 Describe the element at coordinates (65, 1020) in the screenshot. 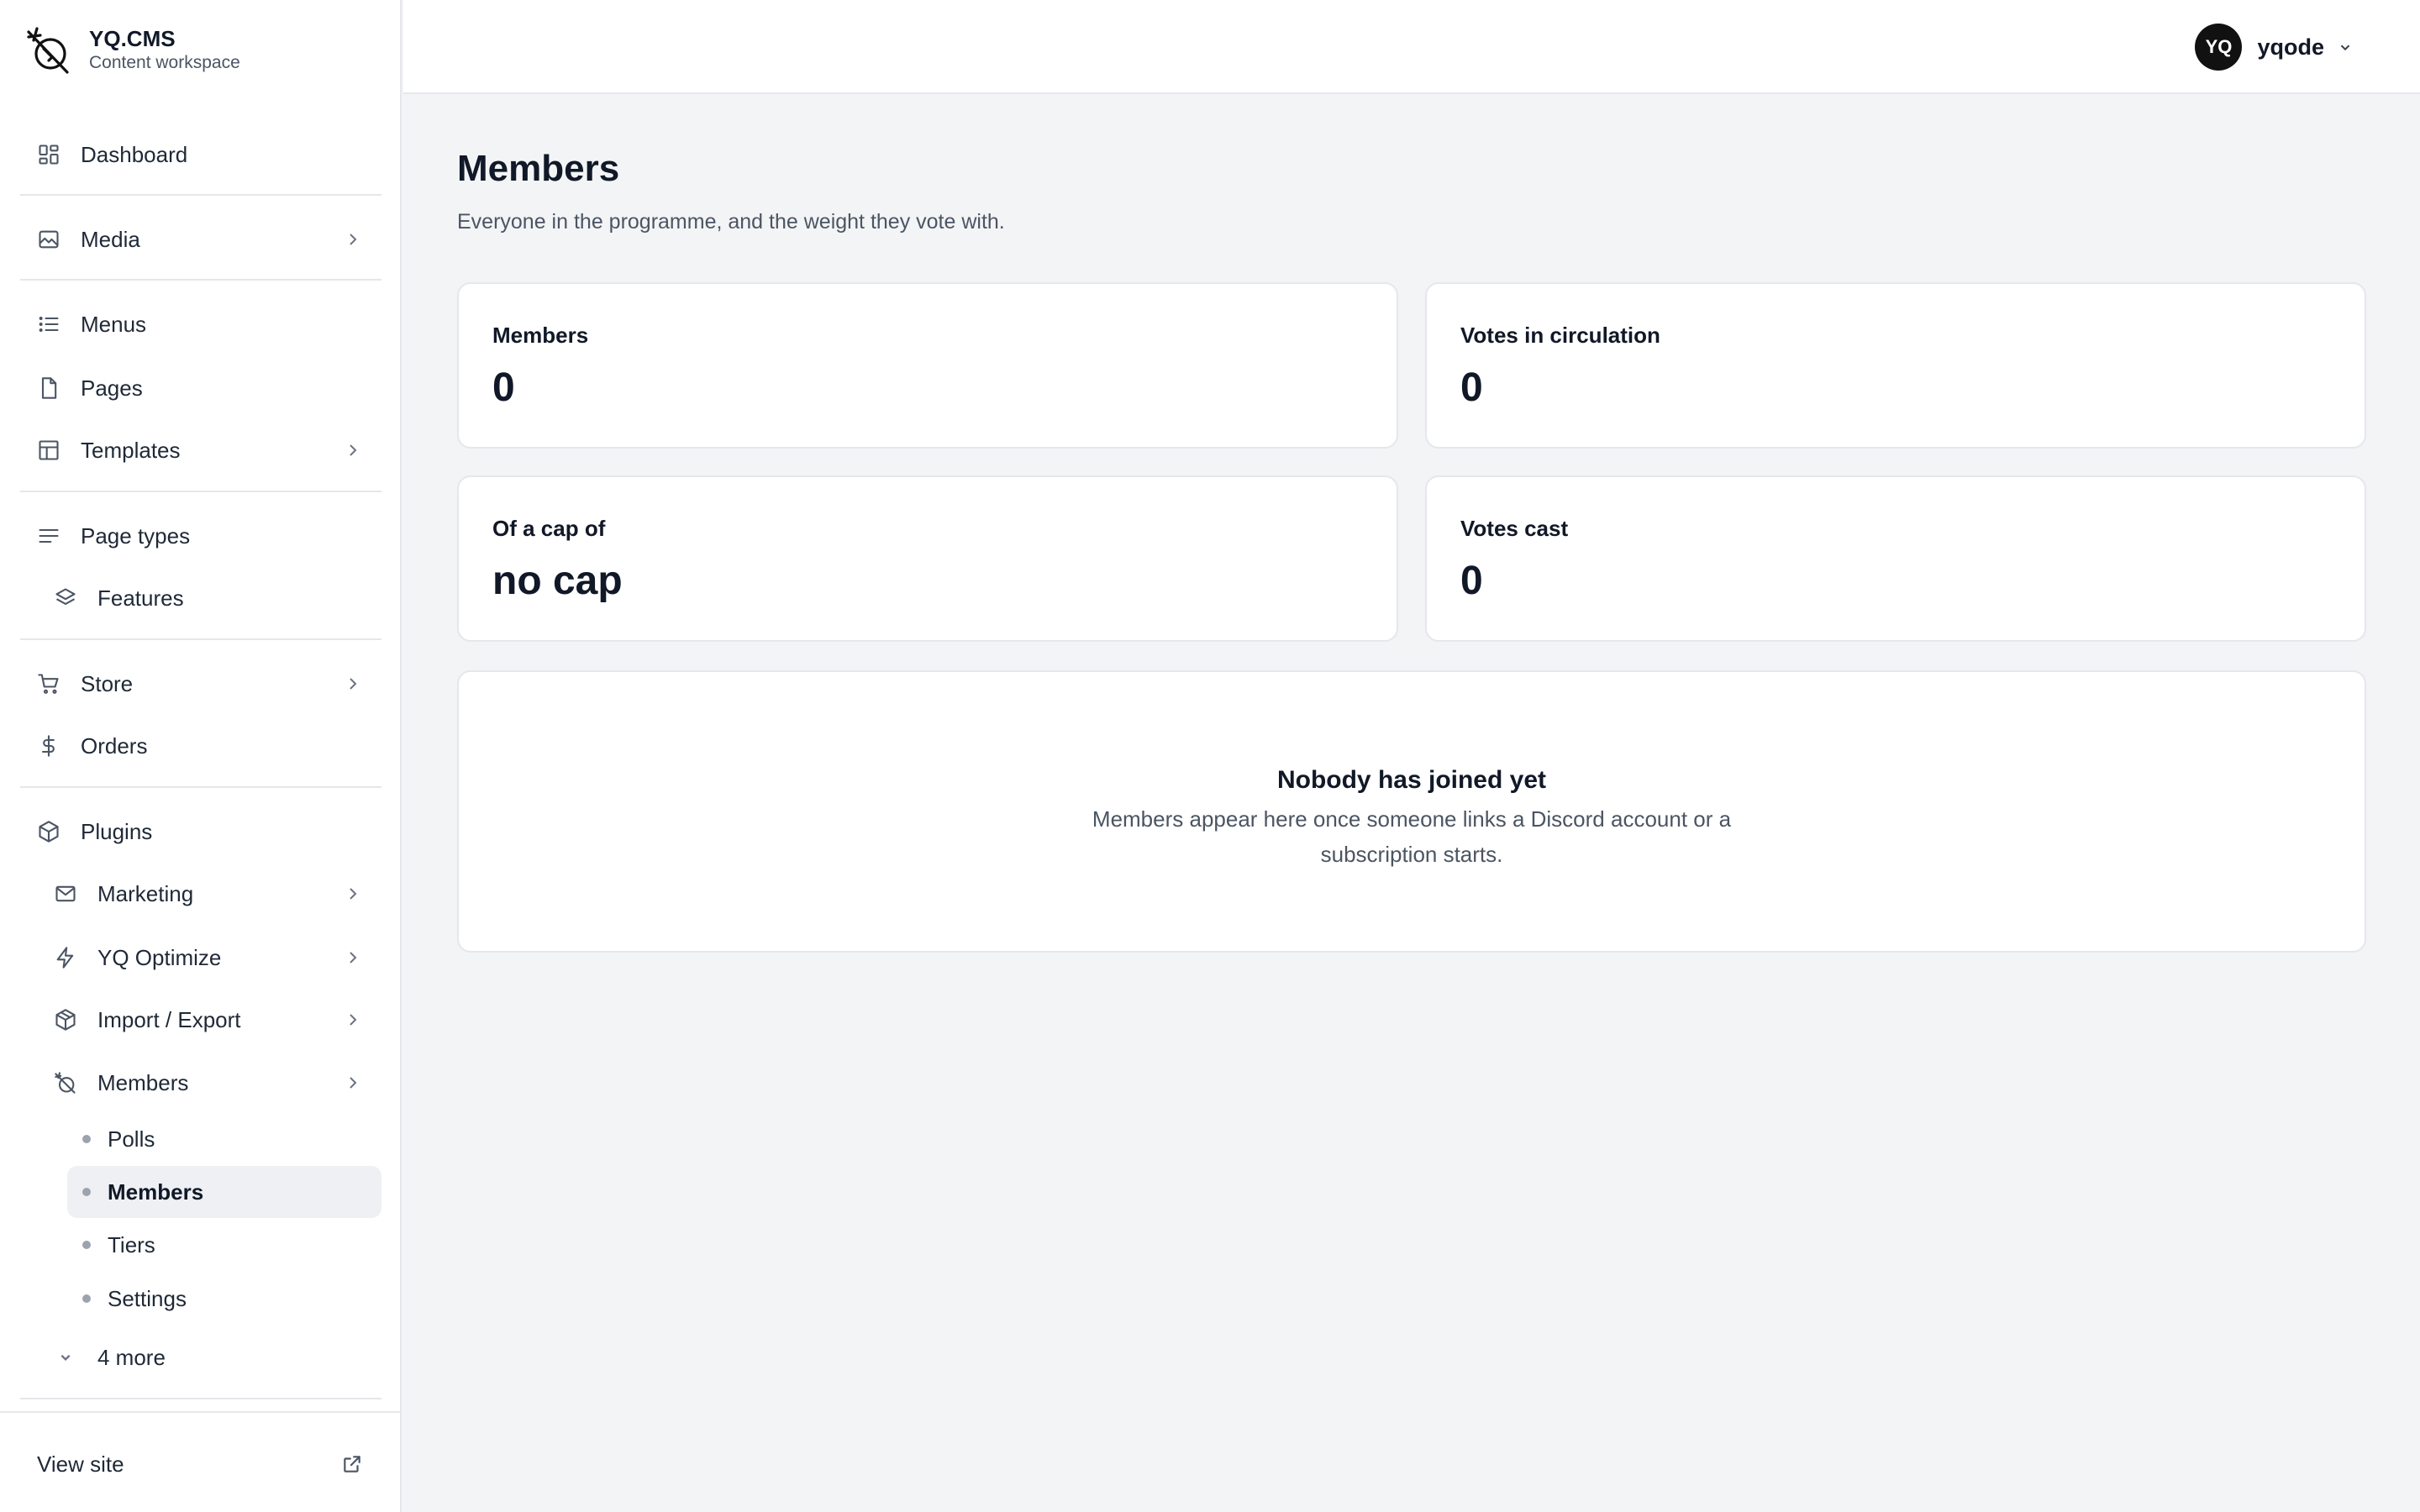

I see `package-icon` at that location.